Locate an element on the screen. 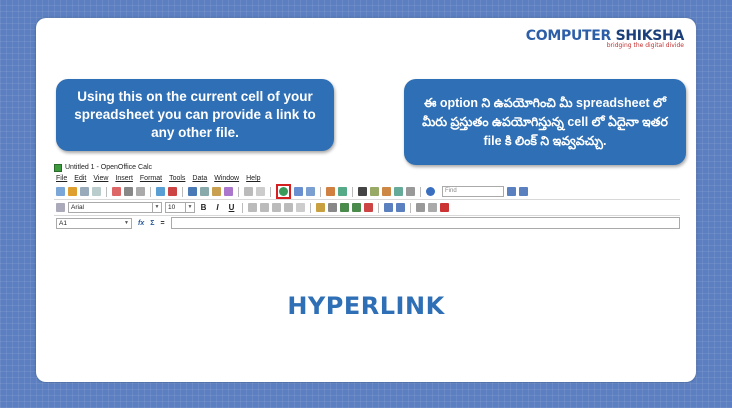  find-previous-icon is located at coordinates (523, 191).